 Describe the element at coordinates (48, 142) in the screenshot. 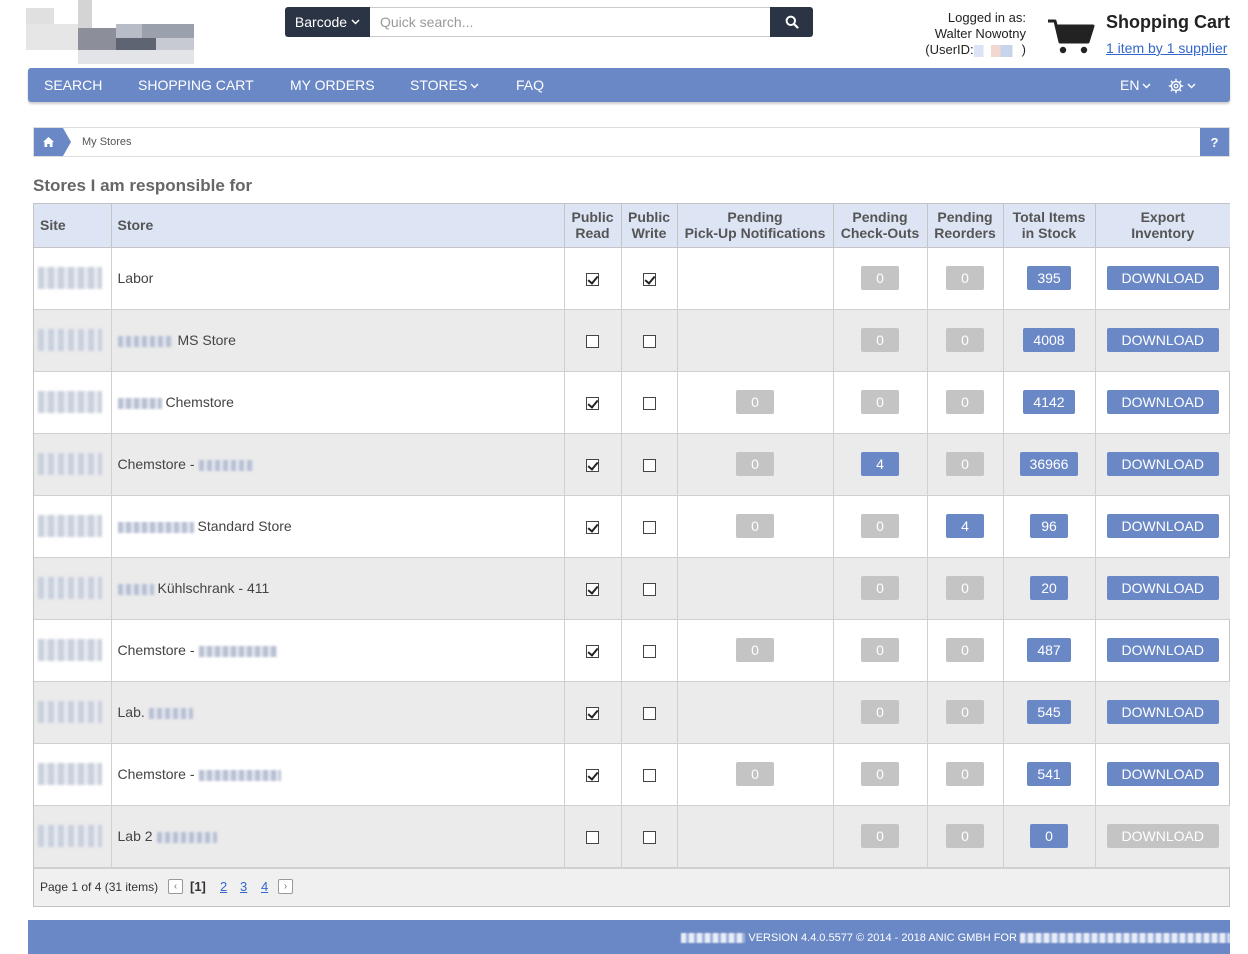

I see `breadcrumb-home` at that location.